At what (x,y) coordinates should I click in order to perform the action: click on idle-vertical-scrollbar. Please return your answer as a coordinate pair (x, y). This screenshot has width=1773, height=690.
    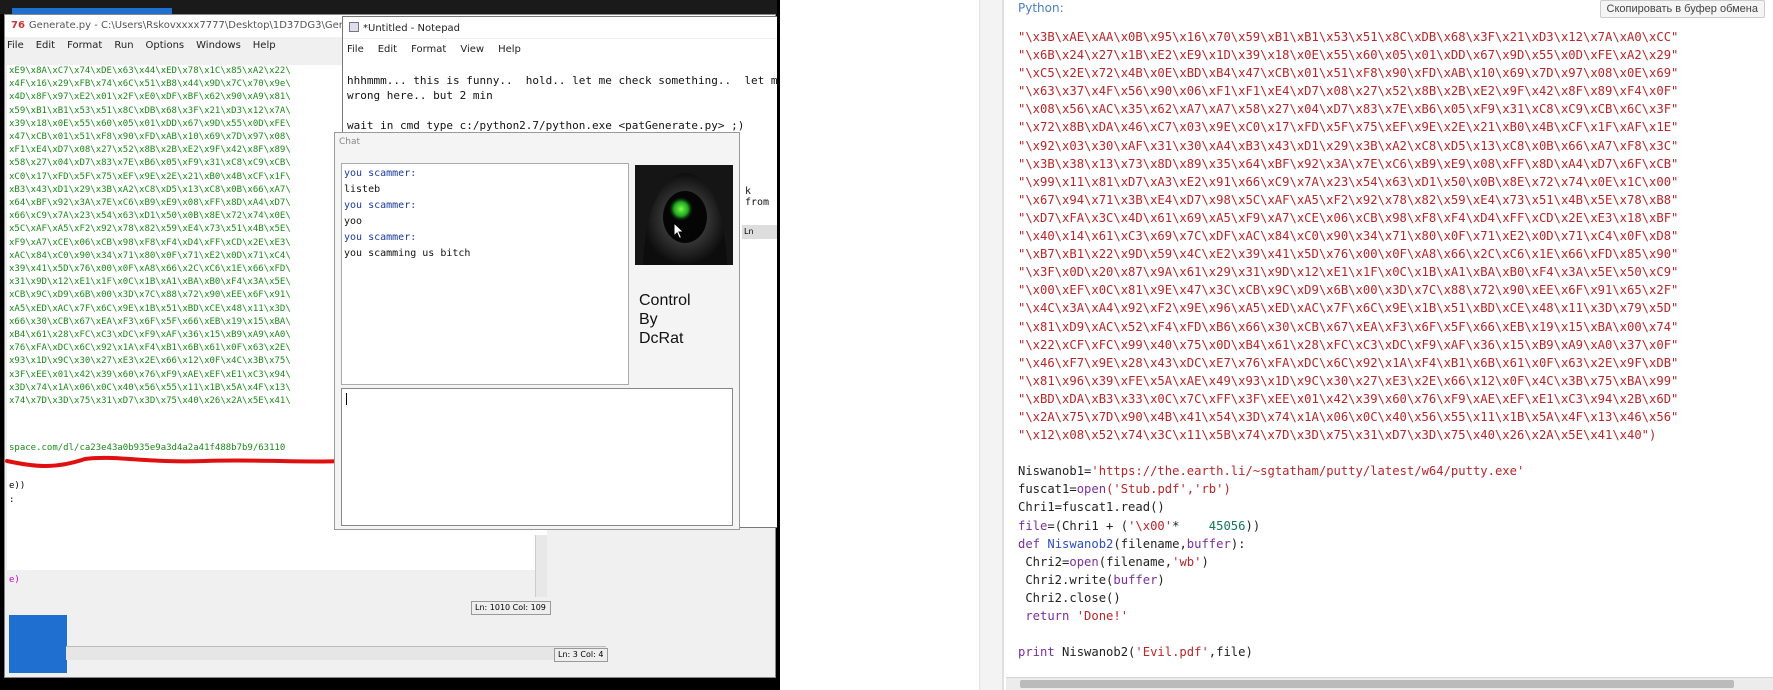
    Looking at the image, I should click on (541, 566).